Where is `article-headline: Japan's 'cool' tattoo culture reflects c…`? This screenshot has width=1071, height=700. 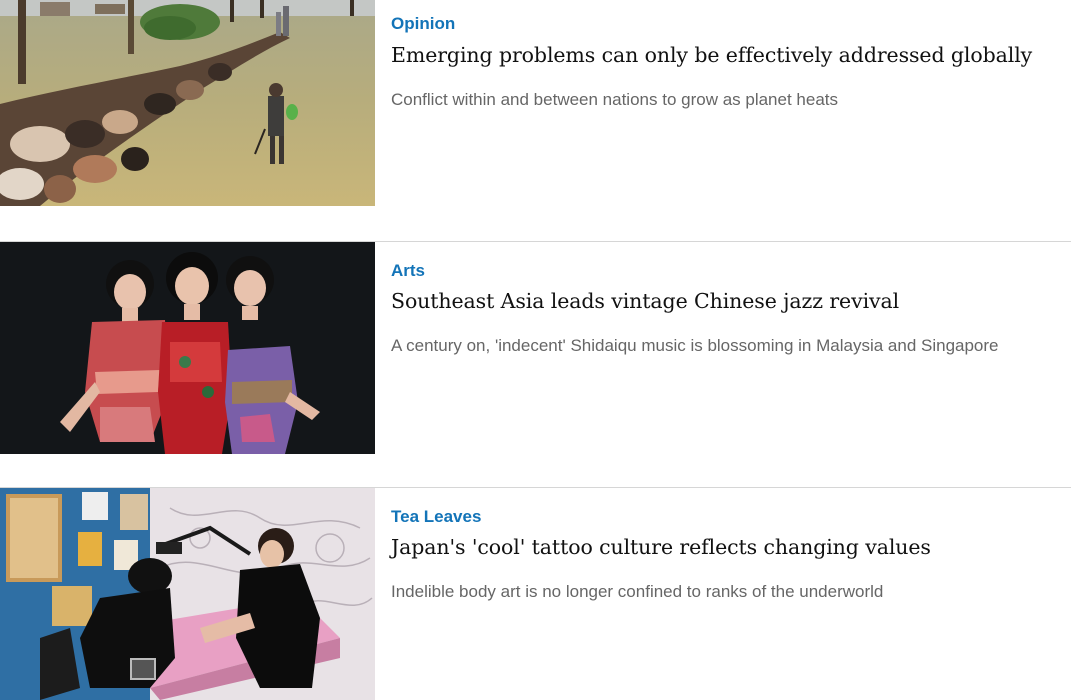
article-headline: Japan's 'cool' tattoo culture reflects c… is located at coordinates (661, 547).